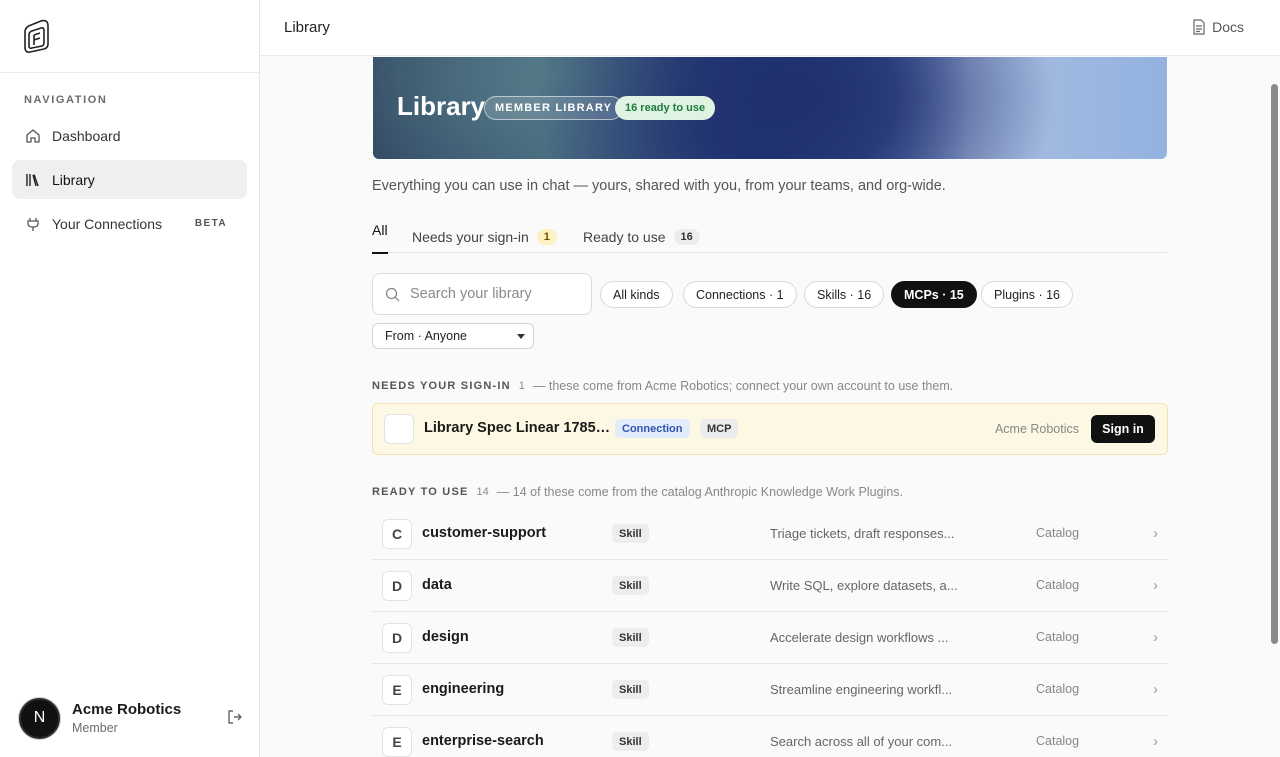  Describe the element at coordinates (470, 237) in the screenshot. I see `tab-label: Needs your sign-in` at that location.